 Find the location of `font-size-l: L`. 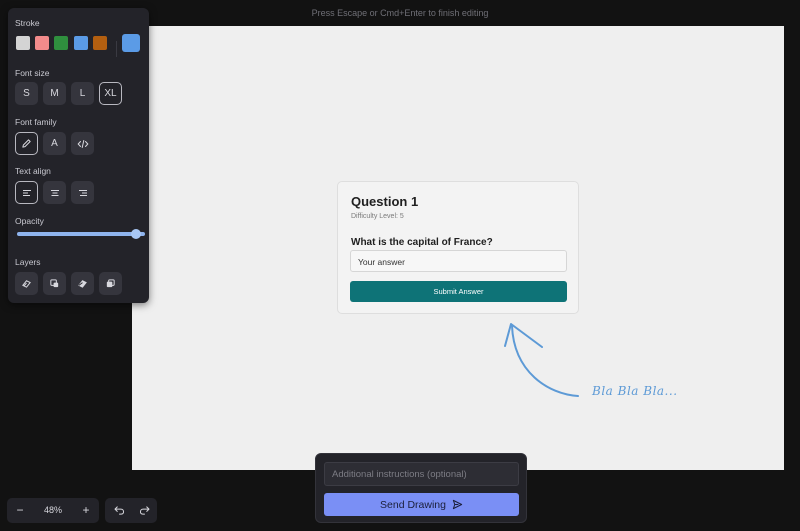

font-size-l: L is located at coordinates (82, 93).